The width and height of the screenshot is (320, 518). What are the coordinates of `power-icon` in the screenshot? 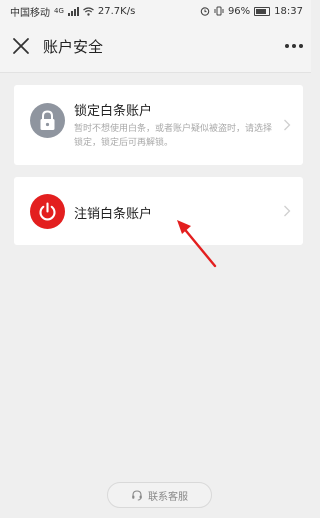 It's located at (47, 211).